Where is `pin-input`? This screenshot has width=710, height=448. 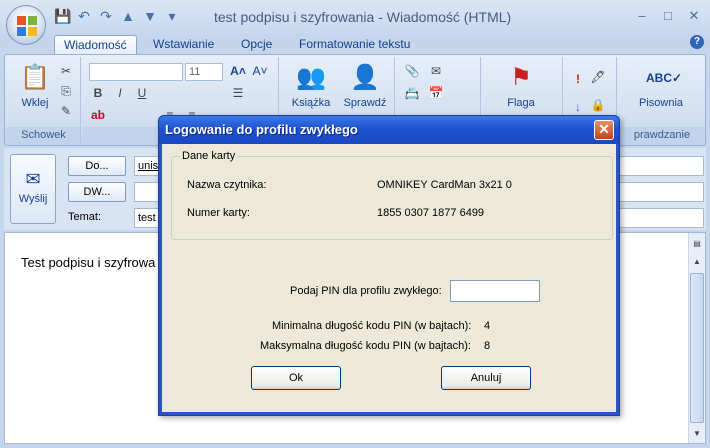 pin-input is located at coordinates (495, 291).